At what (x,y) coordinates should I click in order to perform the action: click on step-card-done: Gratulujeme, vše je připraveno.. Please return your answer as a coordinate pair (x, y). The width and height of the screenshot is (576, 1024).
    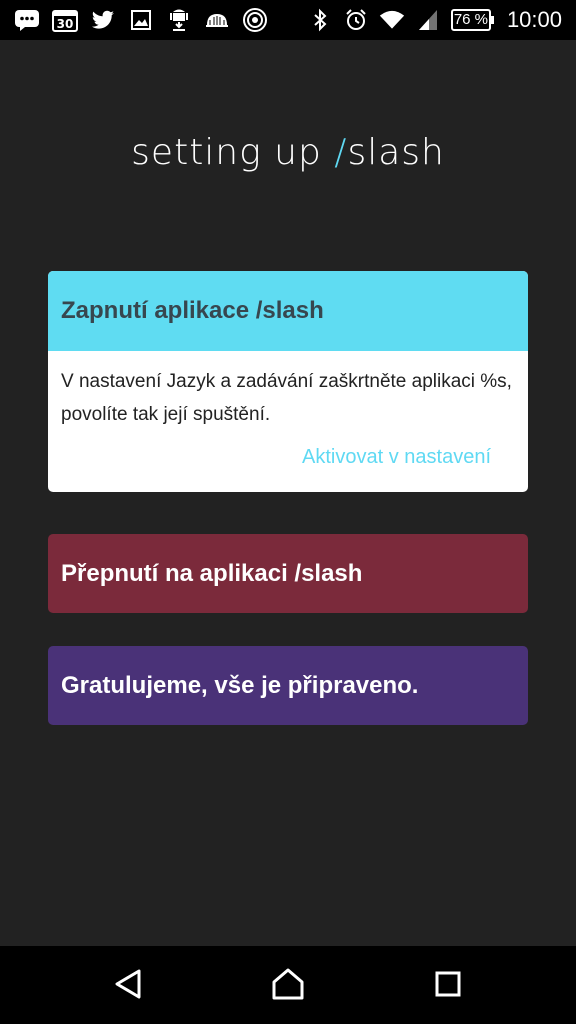
    Looking at the image, I should click on (288, 685).